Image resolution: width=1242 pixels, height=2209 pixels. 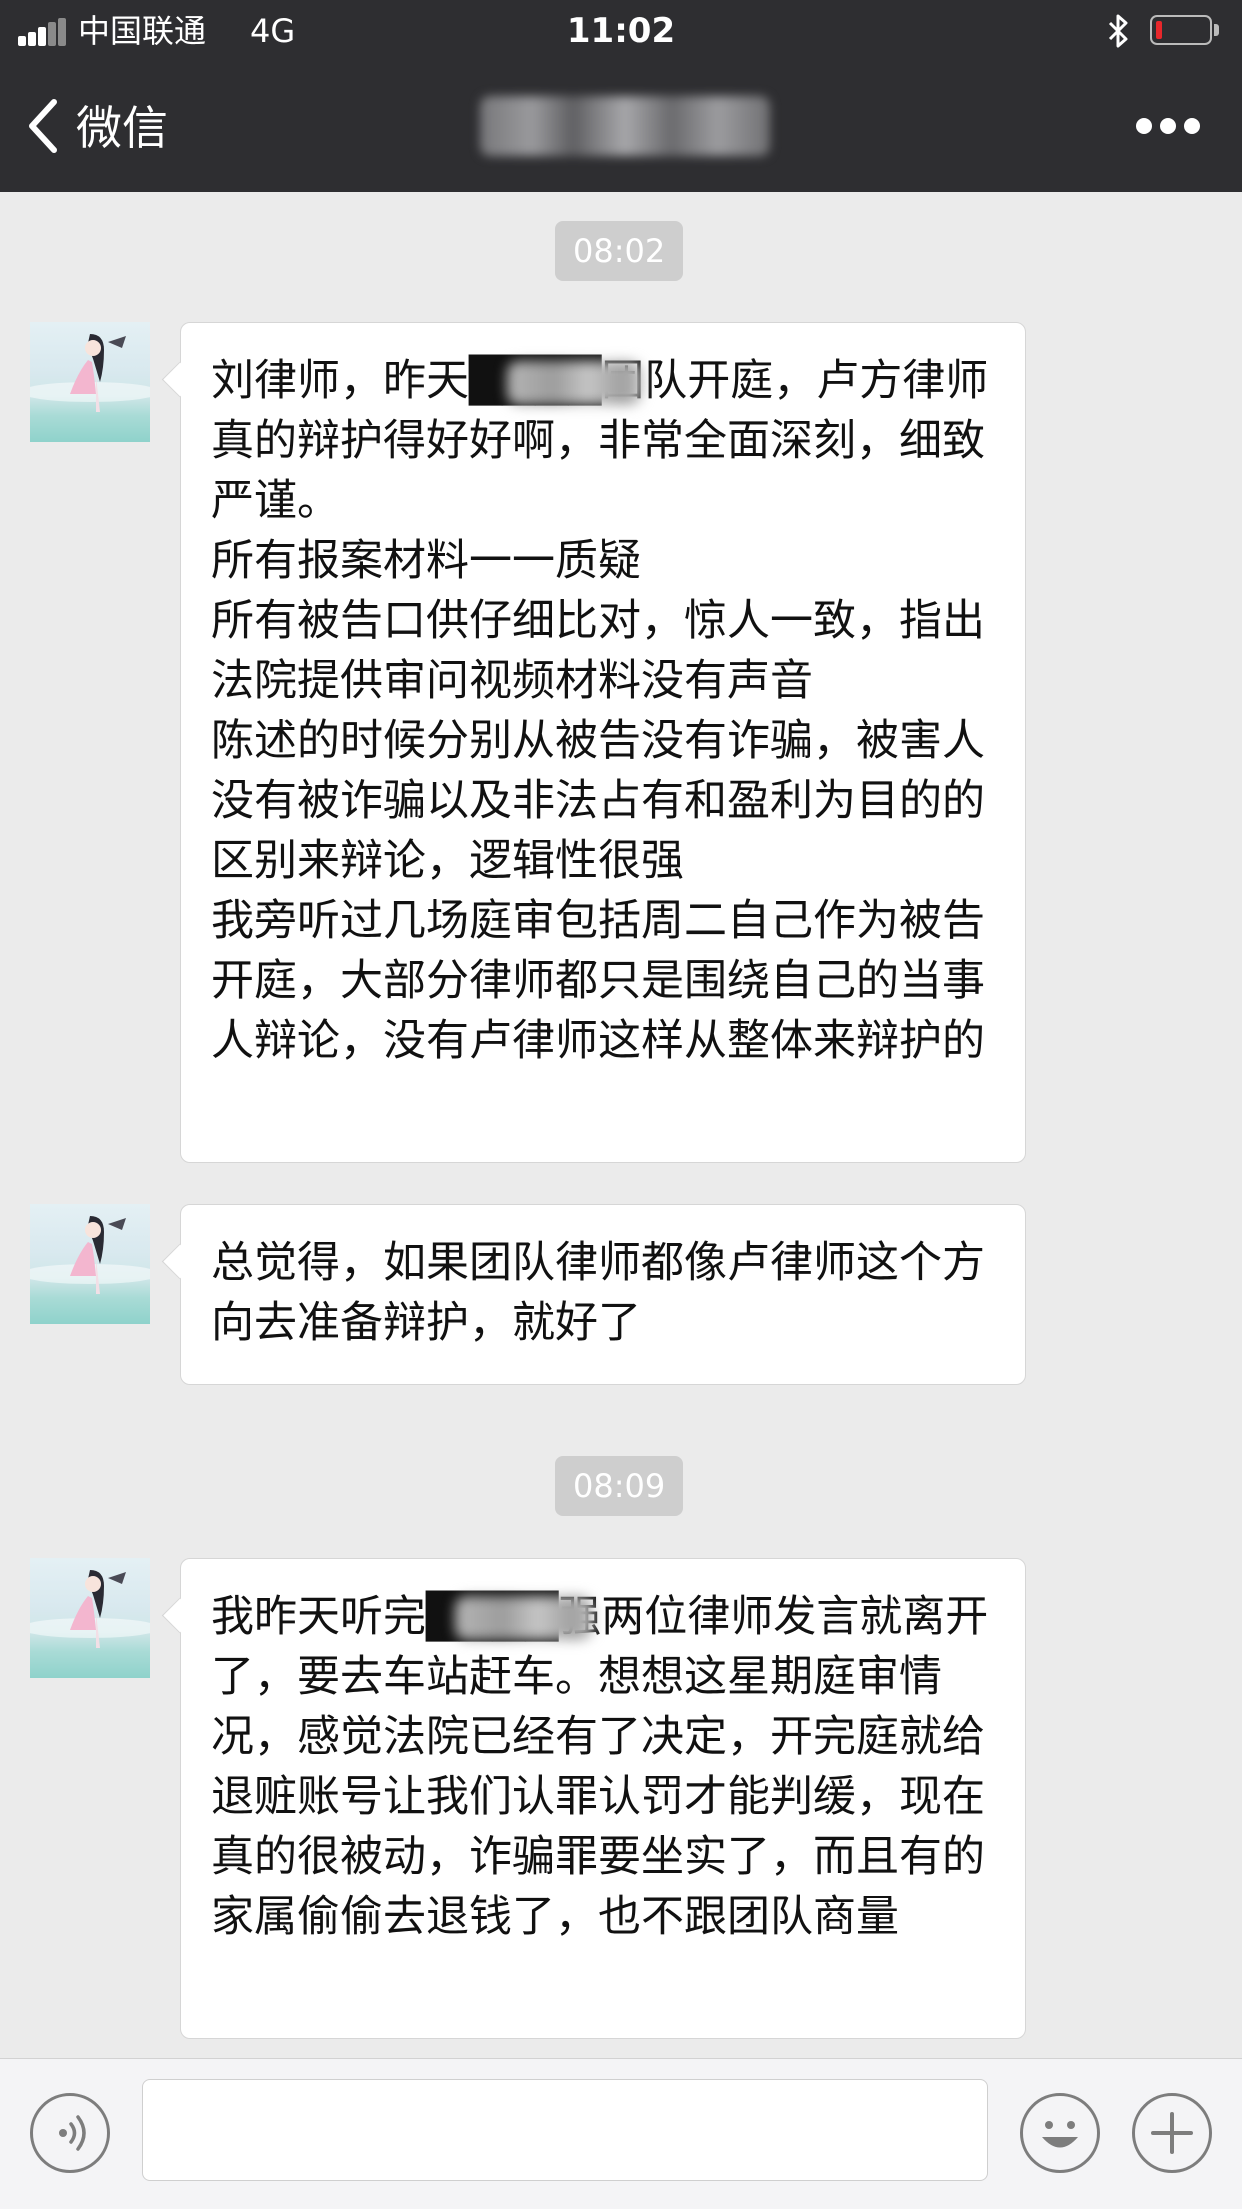 I want to click on voice-icon, so click(x=72, y=2133).